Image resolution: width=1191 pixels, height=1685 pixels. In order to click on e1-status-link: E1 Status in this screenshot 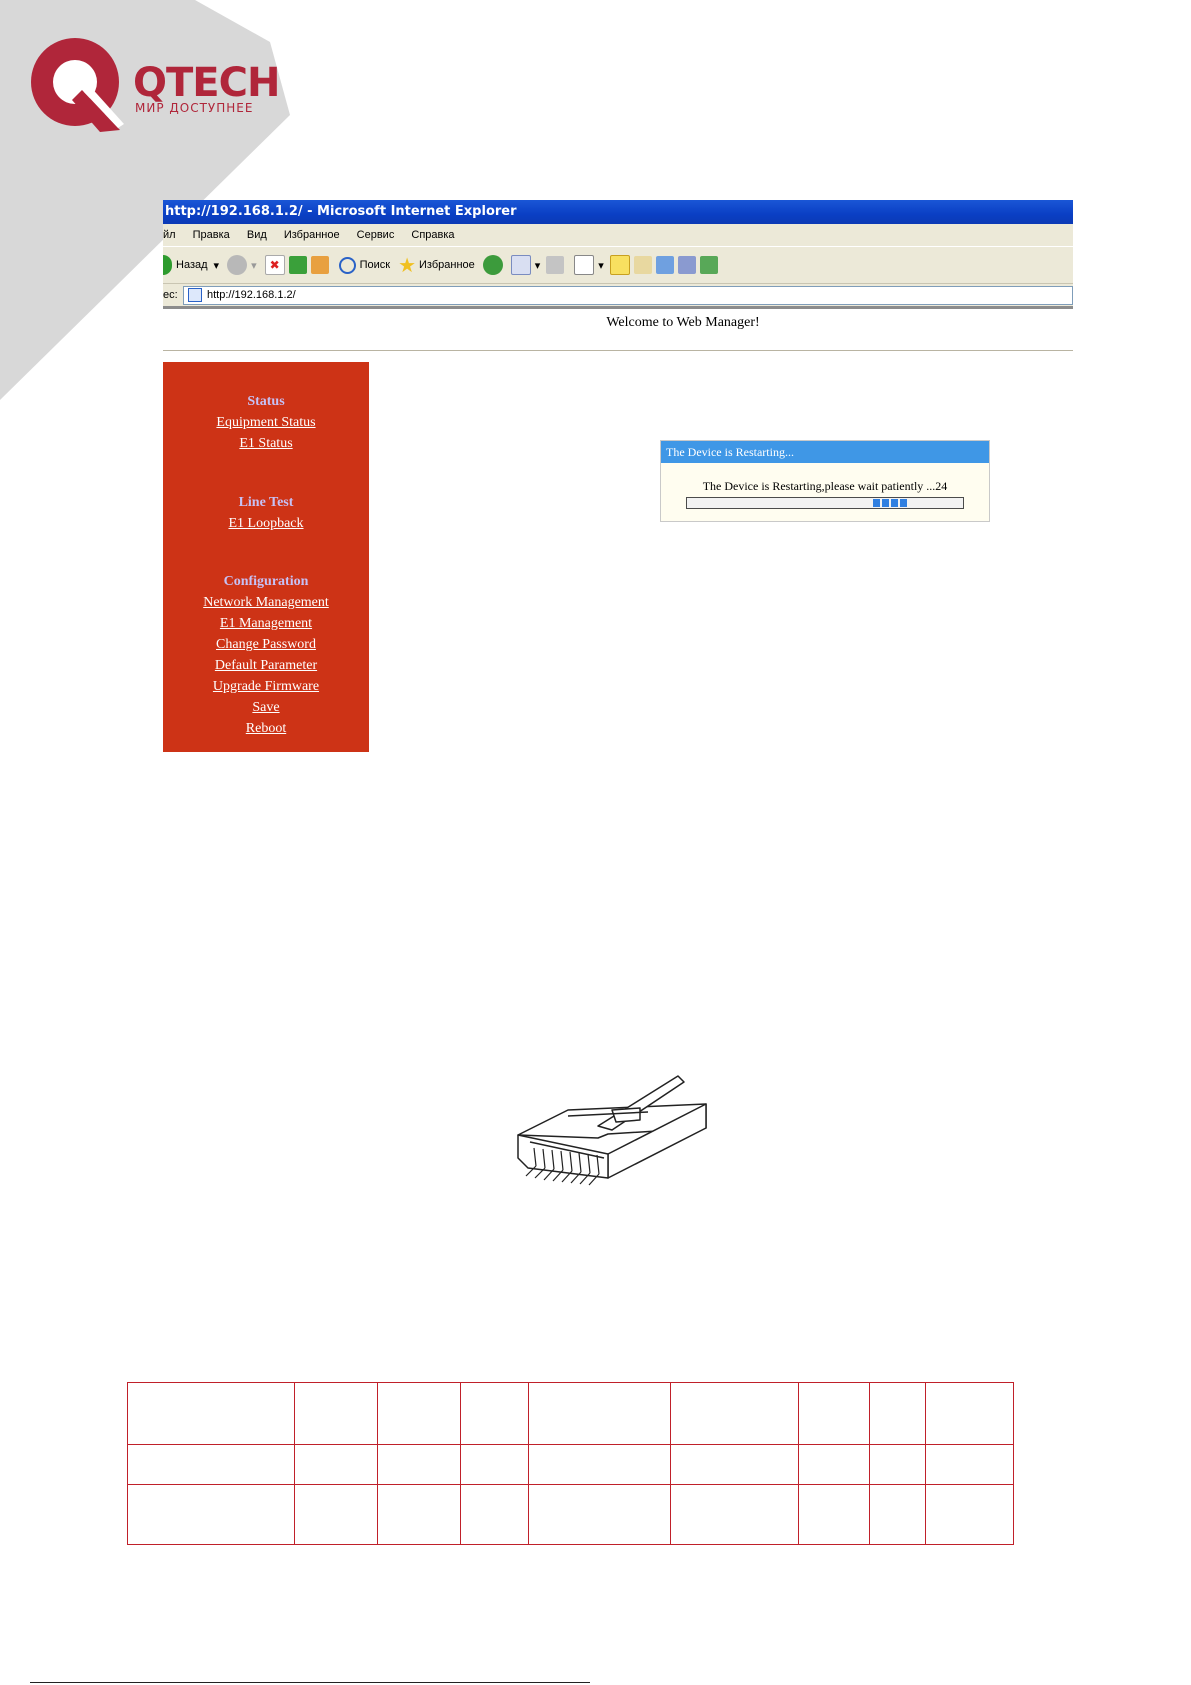, I will do `click(266, 444)`.